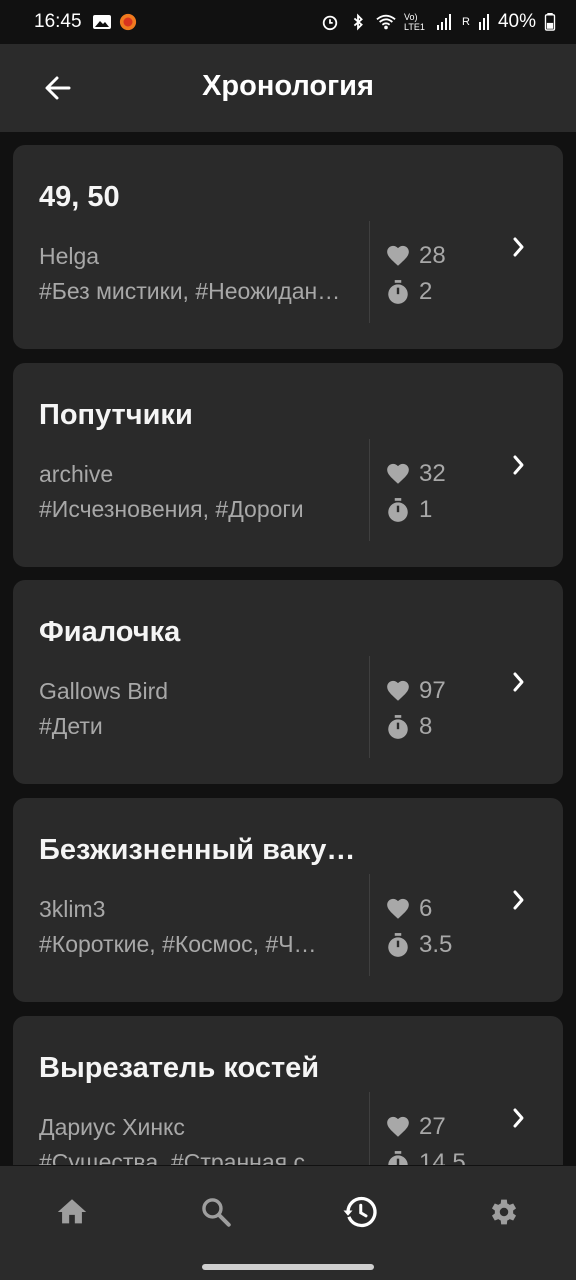 This screenshot has width=576, height=1280. What do you see at coordinates (58, 21) in the screenshot?
I see `status-time: 16:45` at bounding box center [58, 21].